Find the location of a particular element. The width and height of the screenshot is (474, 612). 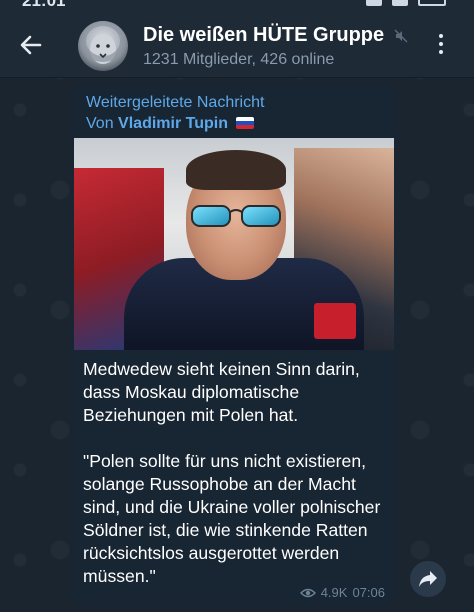

photo-sunglasses is located at coordinates (236, 216).